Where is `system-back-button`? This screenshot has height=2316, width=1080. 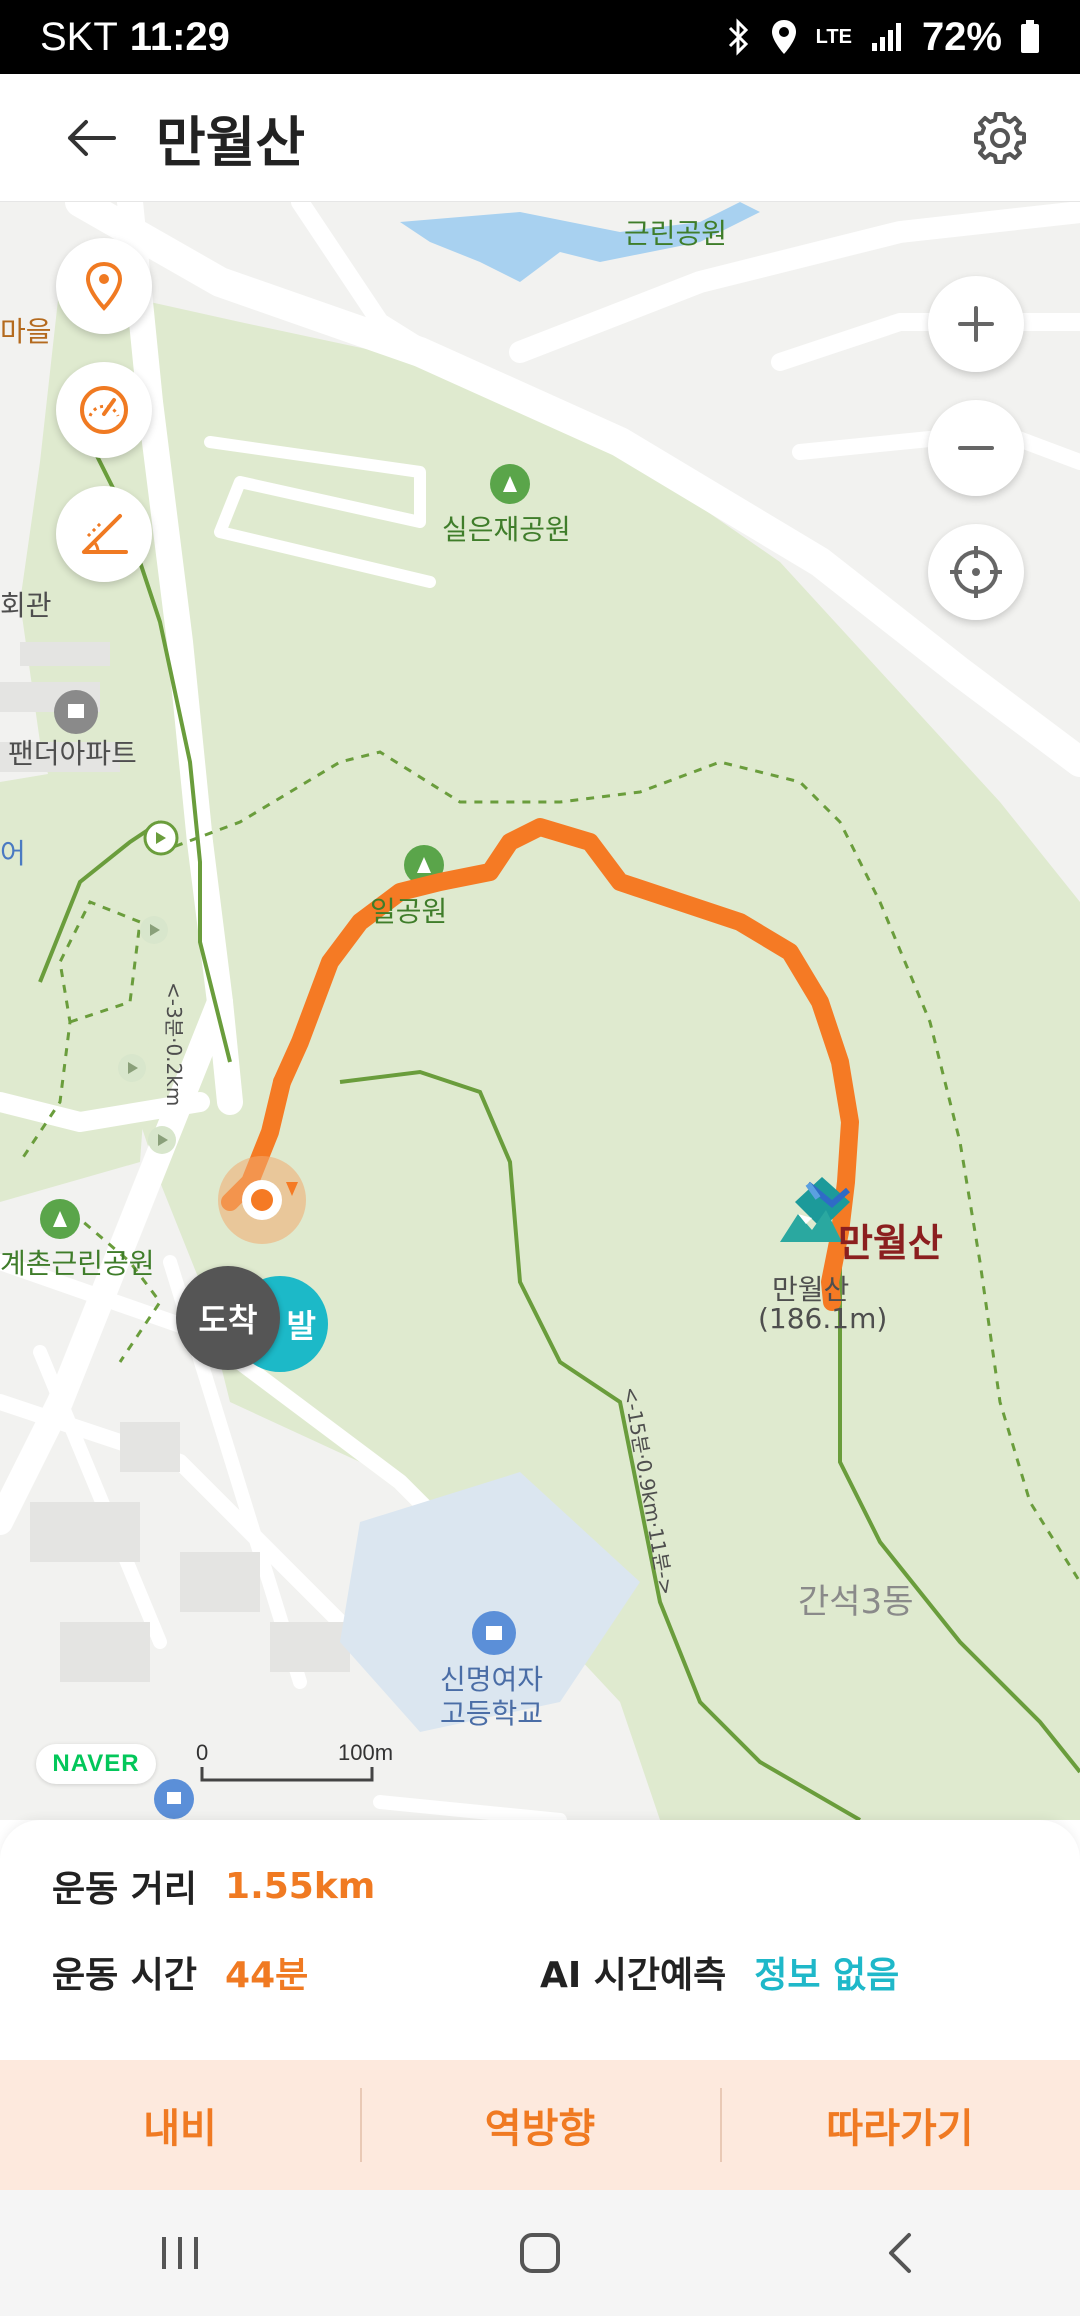 system-back-button is located at coordinates (900, 2253).